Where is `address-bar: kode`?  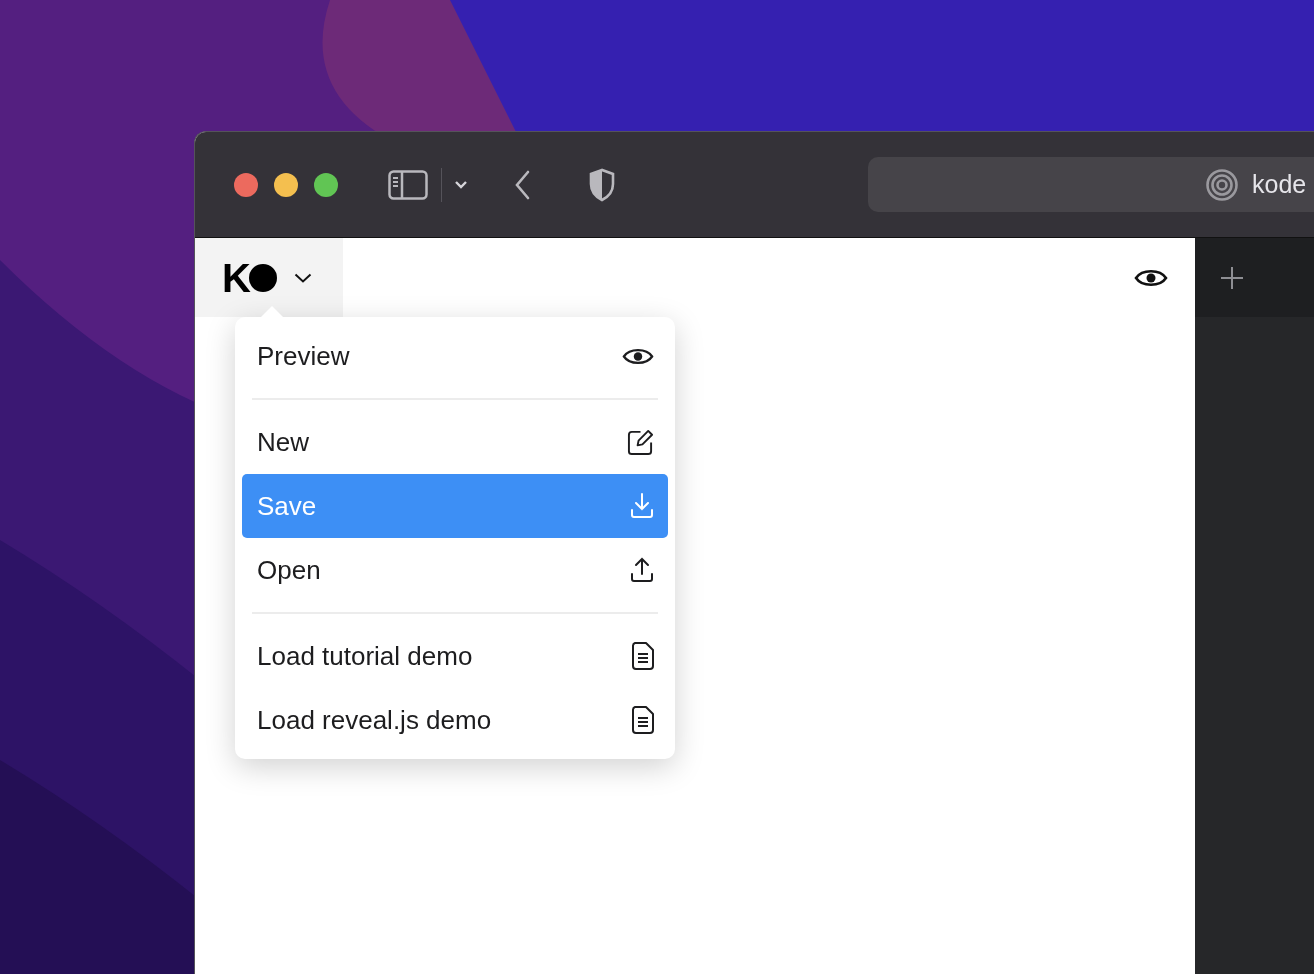
address-bar: kode is located at coordinates (1091, 184).